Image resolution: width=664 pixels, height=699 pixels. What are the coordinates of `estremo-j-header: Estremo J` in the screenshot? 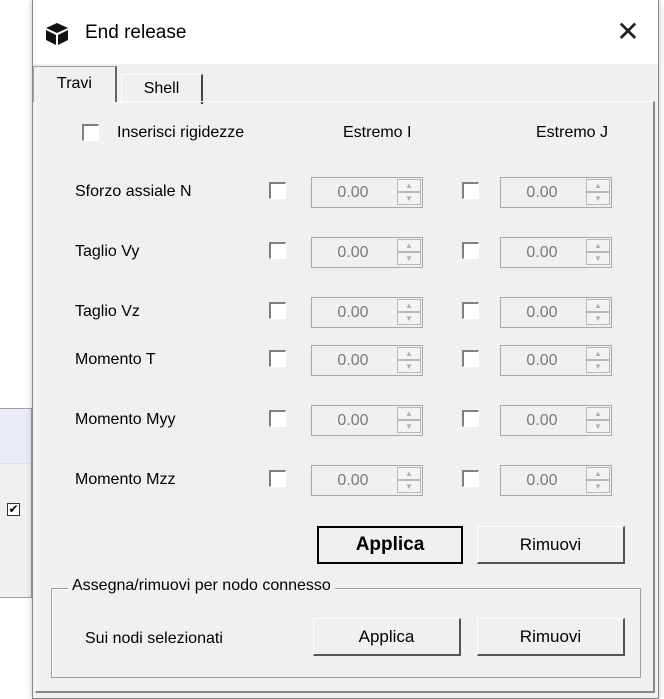 It's located at (572, 132).